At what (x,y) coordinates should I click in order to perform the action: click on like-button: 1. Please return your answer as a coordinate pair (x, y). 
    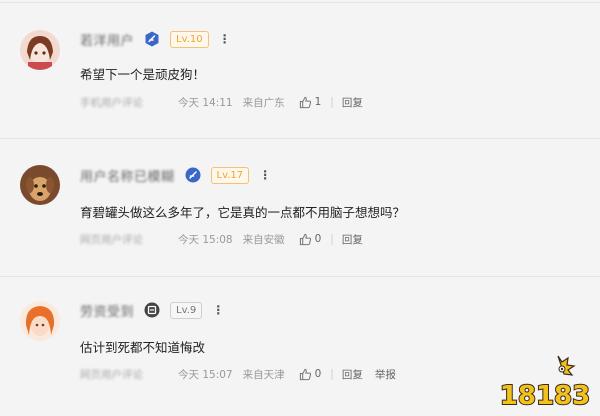
    Looking at the image, I should click on (310, 102).